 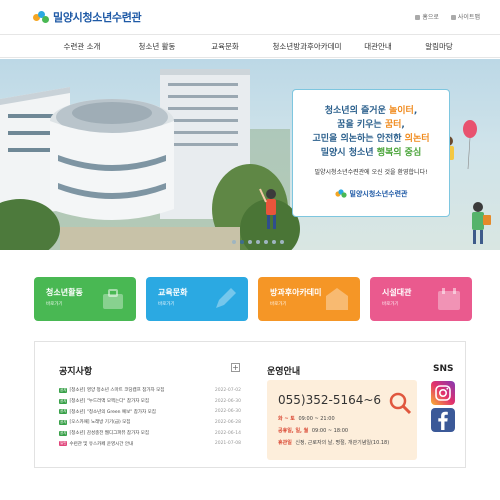 What do you see at coordinates (307, 46) in the screenshot?
I see `nav-item-academy: 청소년방과후아카데미` at bounding box center [307, 46].